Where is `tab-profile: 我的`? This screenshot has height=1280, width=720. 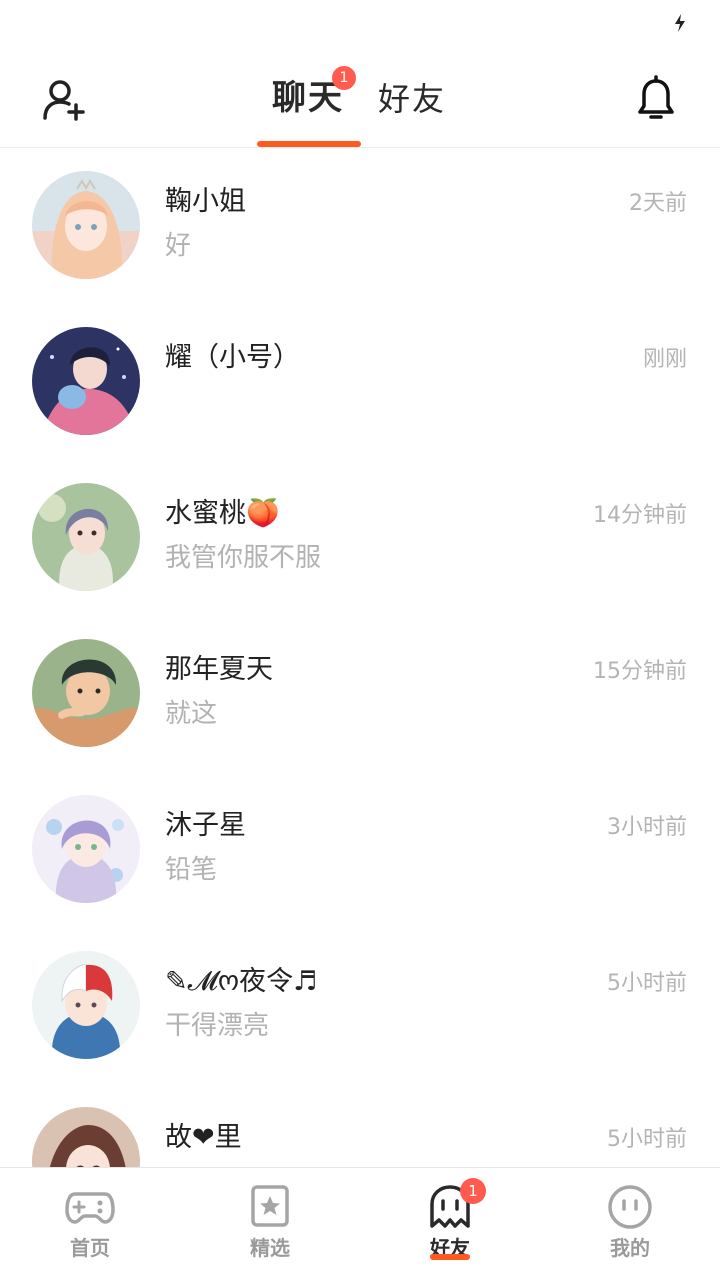 tab-profile: 我的 is located at coordinates (630, 1224).